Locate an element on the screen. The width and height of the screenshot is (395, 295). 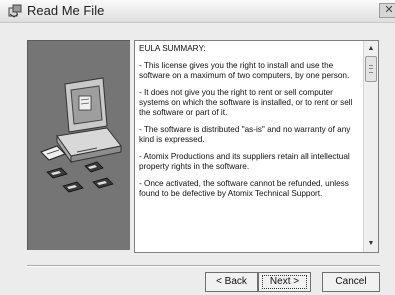
grip-icon is located at coordinates (371, 69).